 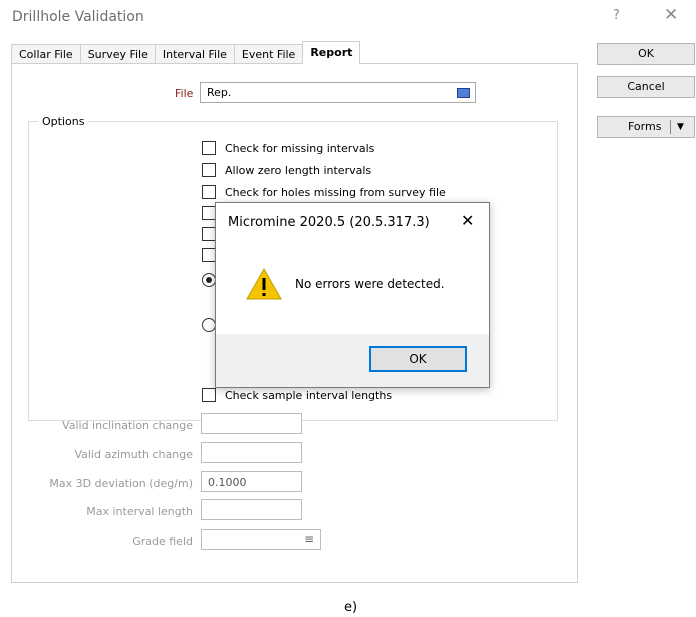 What do you see at coordinates (467, 220) in the screenshot?
I see `dialog-close-icon: ✕` at bounding box center [467, 220].